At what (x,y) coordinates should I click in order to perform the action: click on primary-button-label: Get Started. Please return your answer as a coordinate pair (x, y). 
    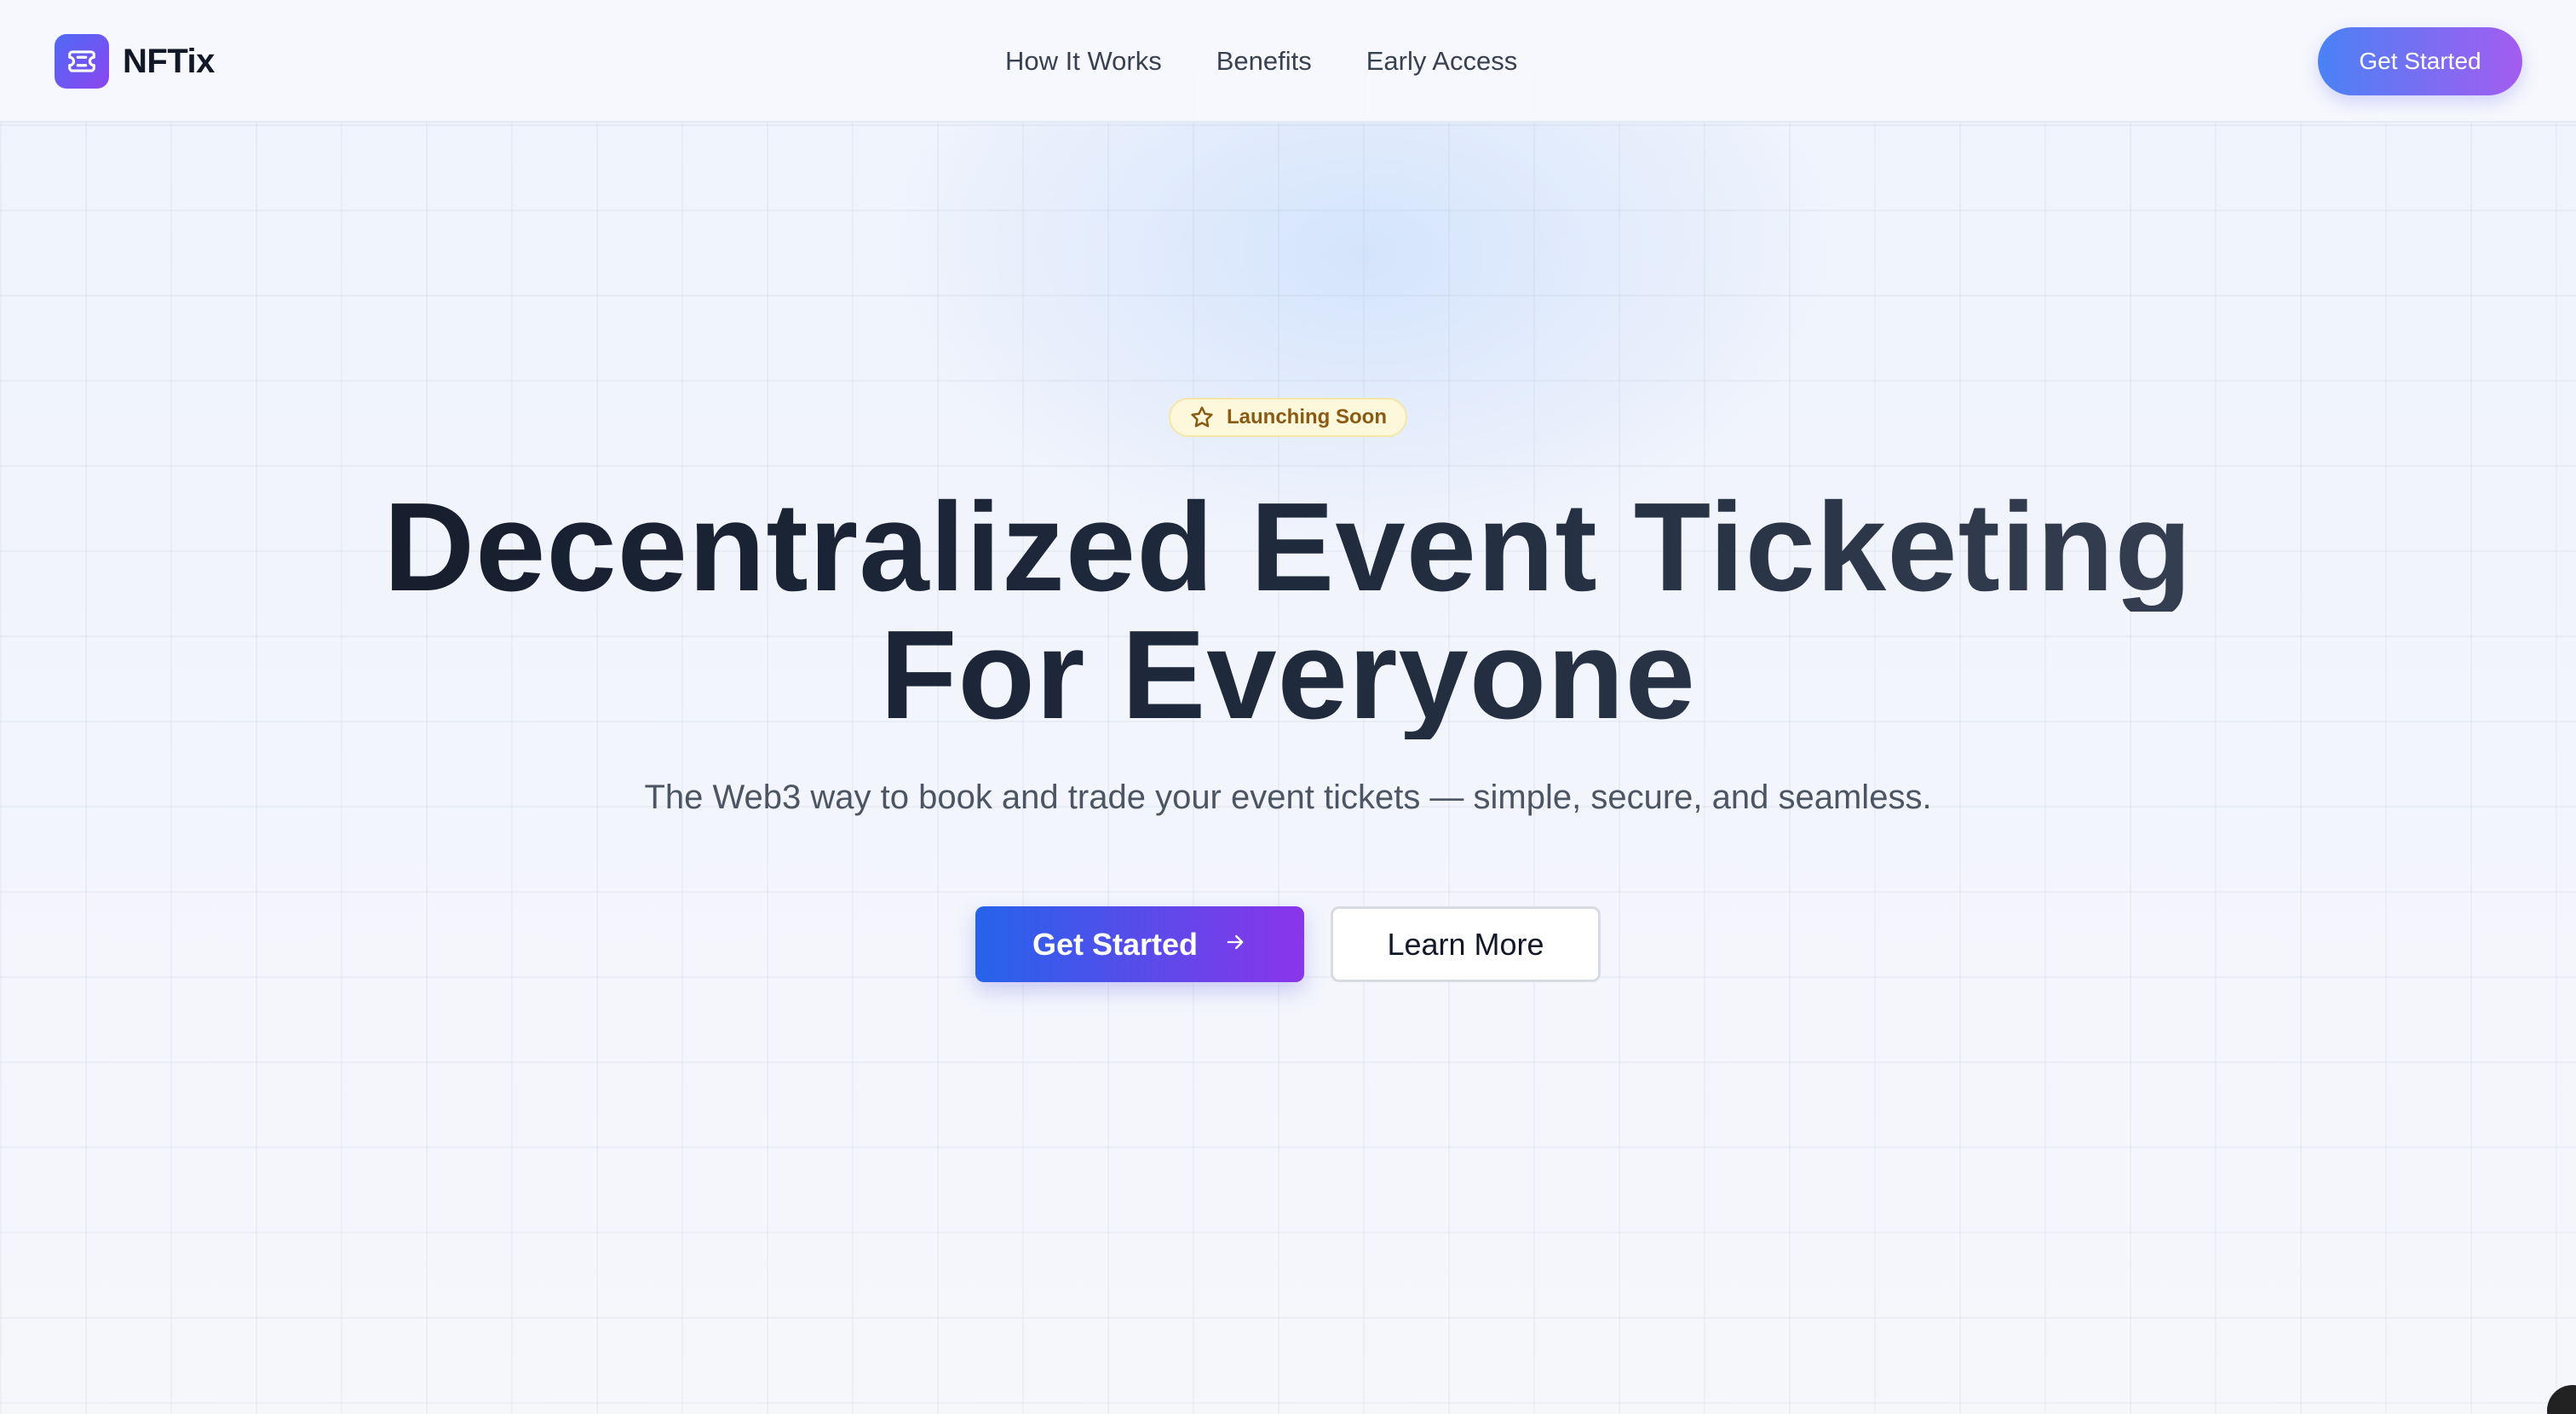
    Looking at the image, I should click on (1116, 944).